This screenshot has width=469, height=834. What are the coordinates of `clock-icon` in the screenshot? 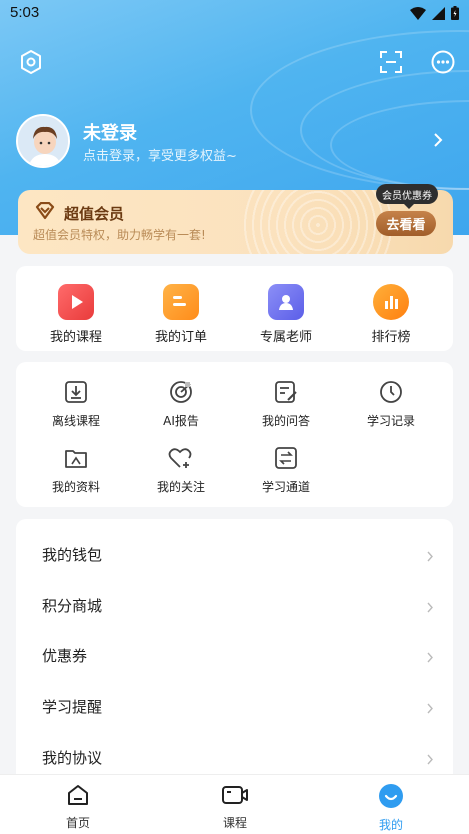 It's located at (391, 394).